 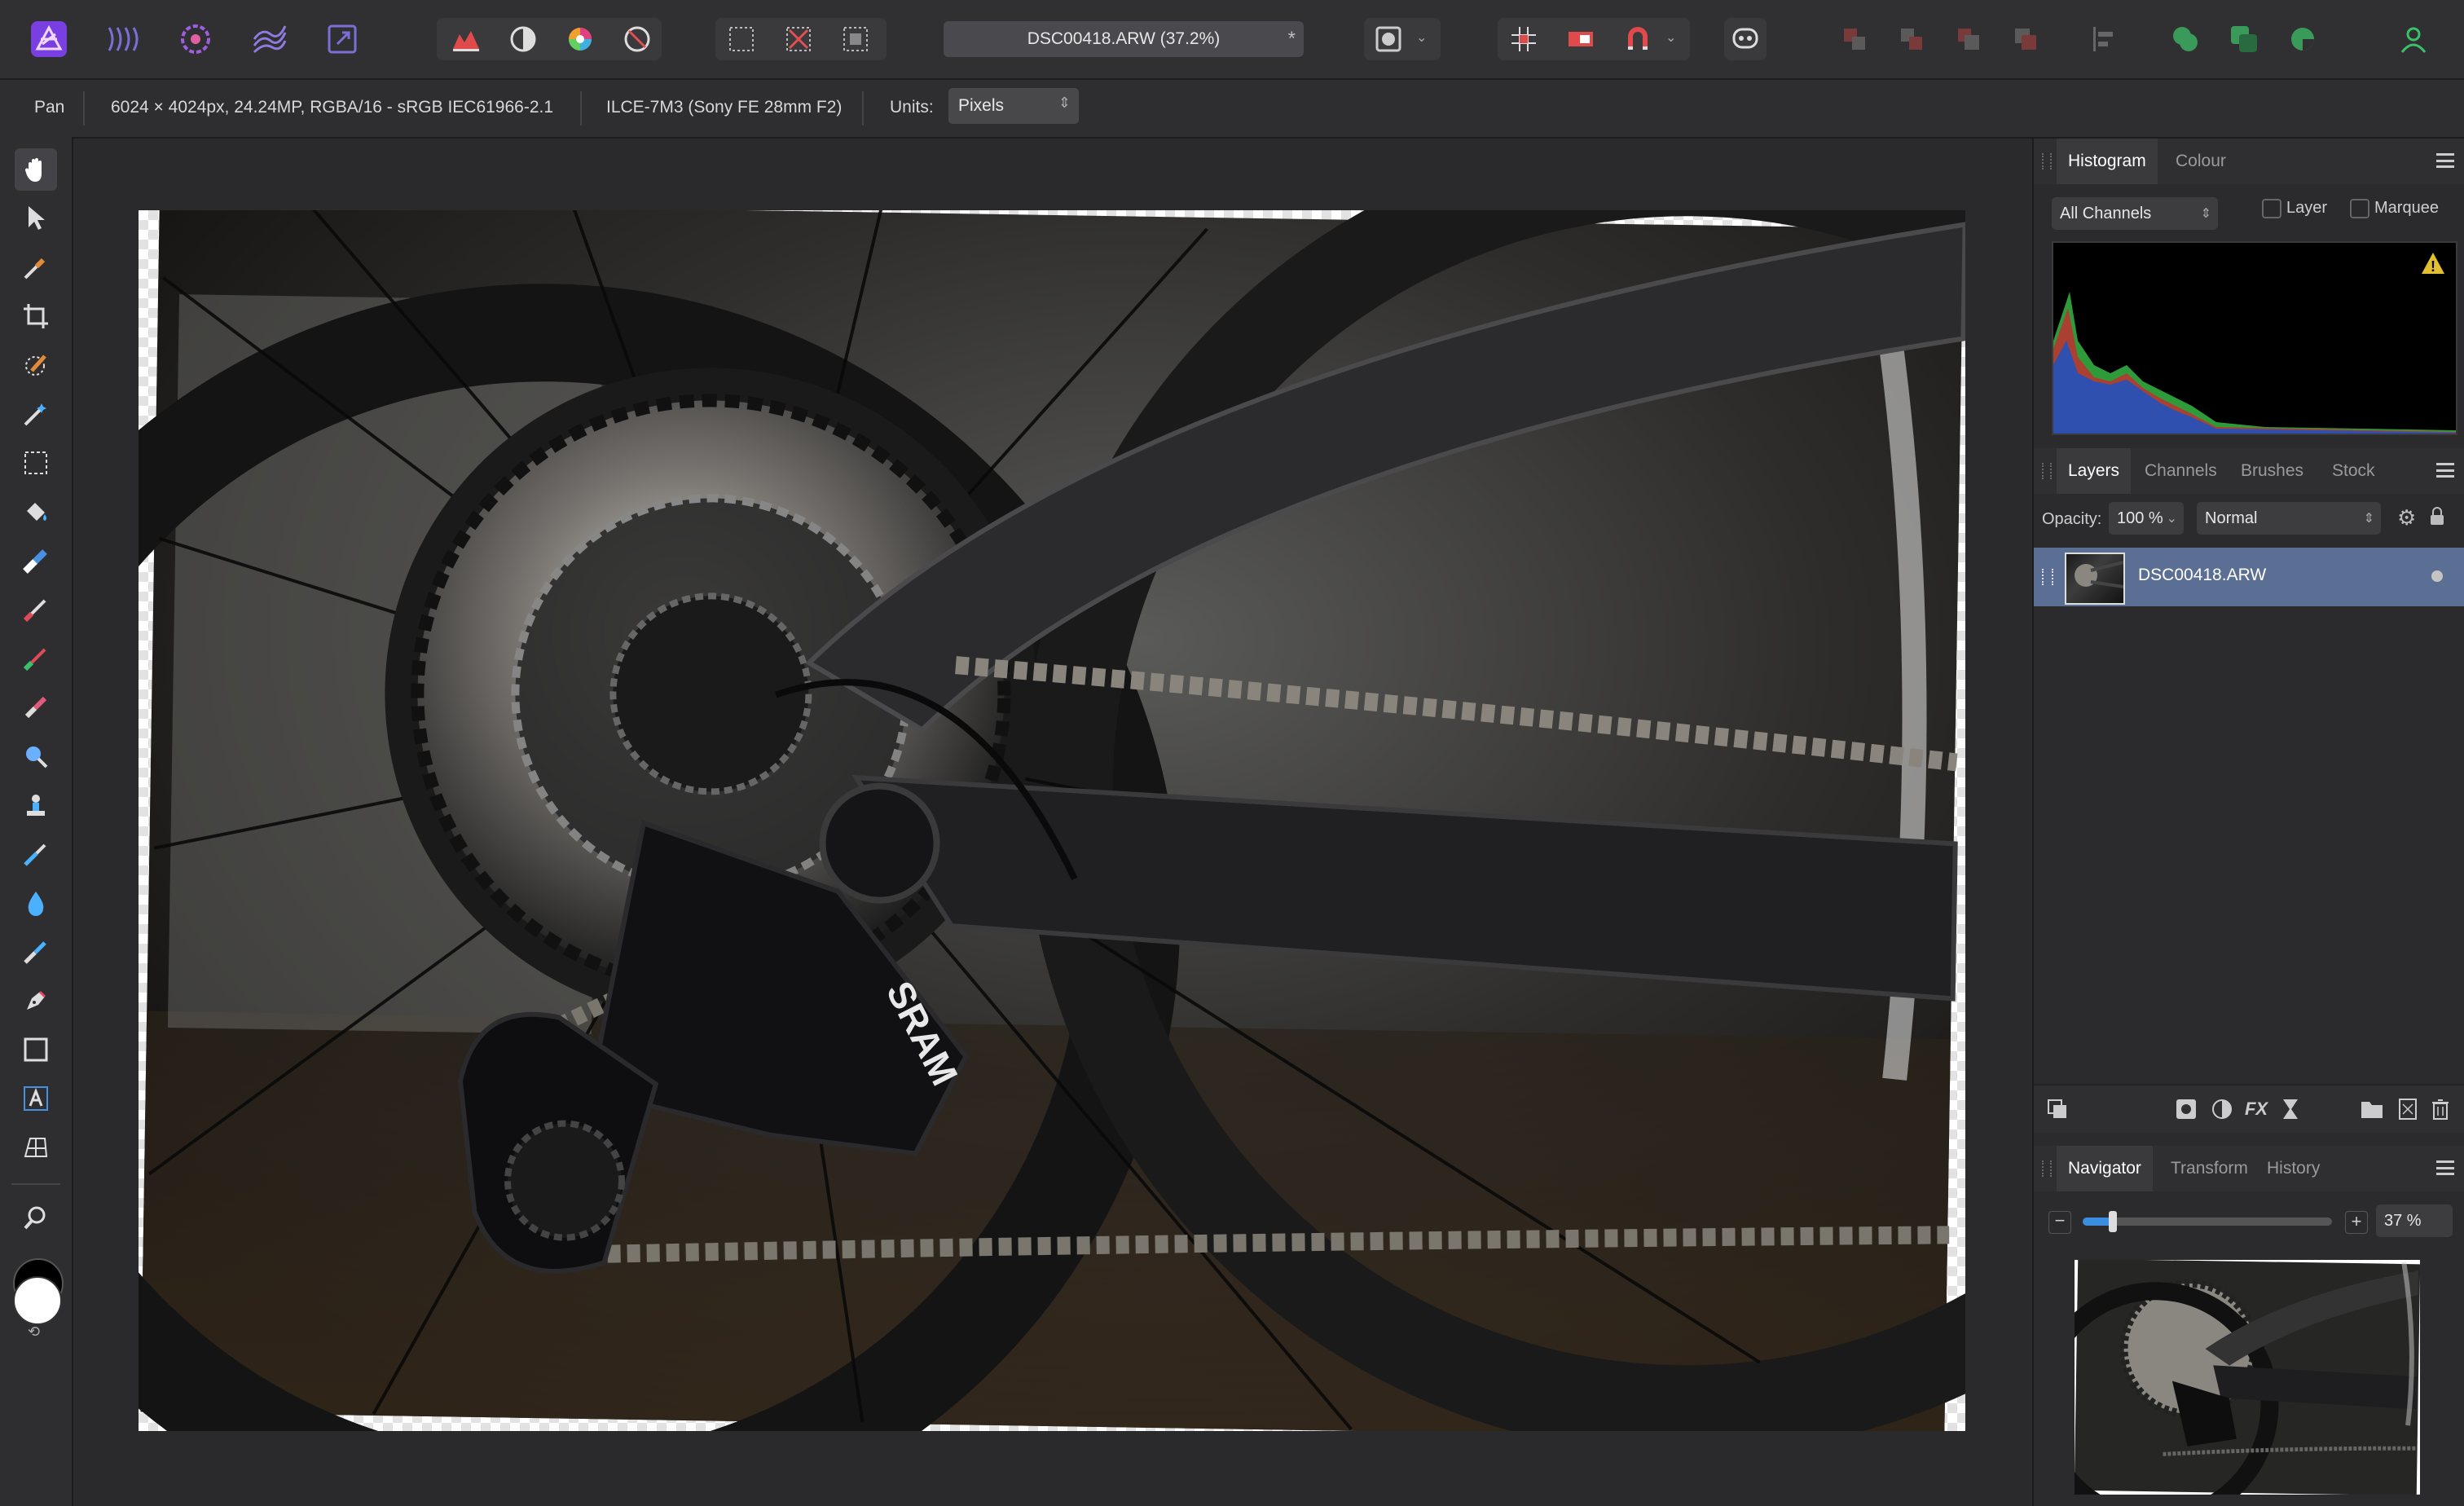 I want to click on tab-history: History, so click(x=2293, y=1168).